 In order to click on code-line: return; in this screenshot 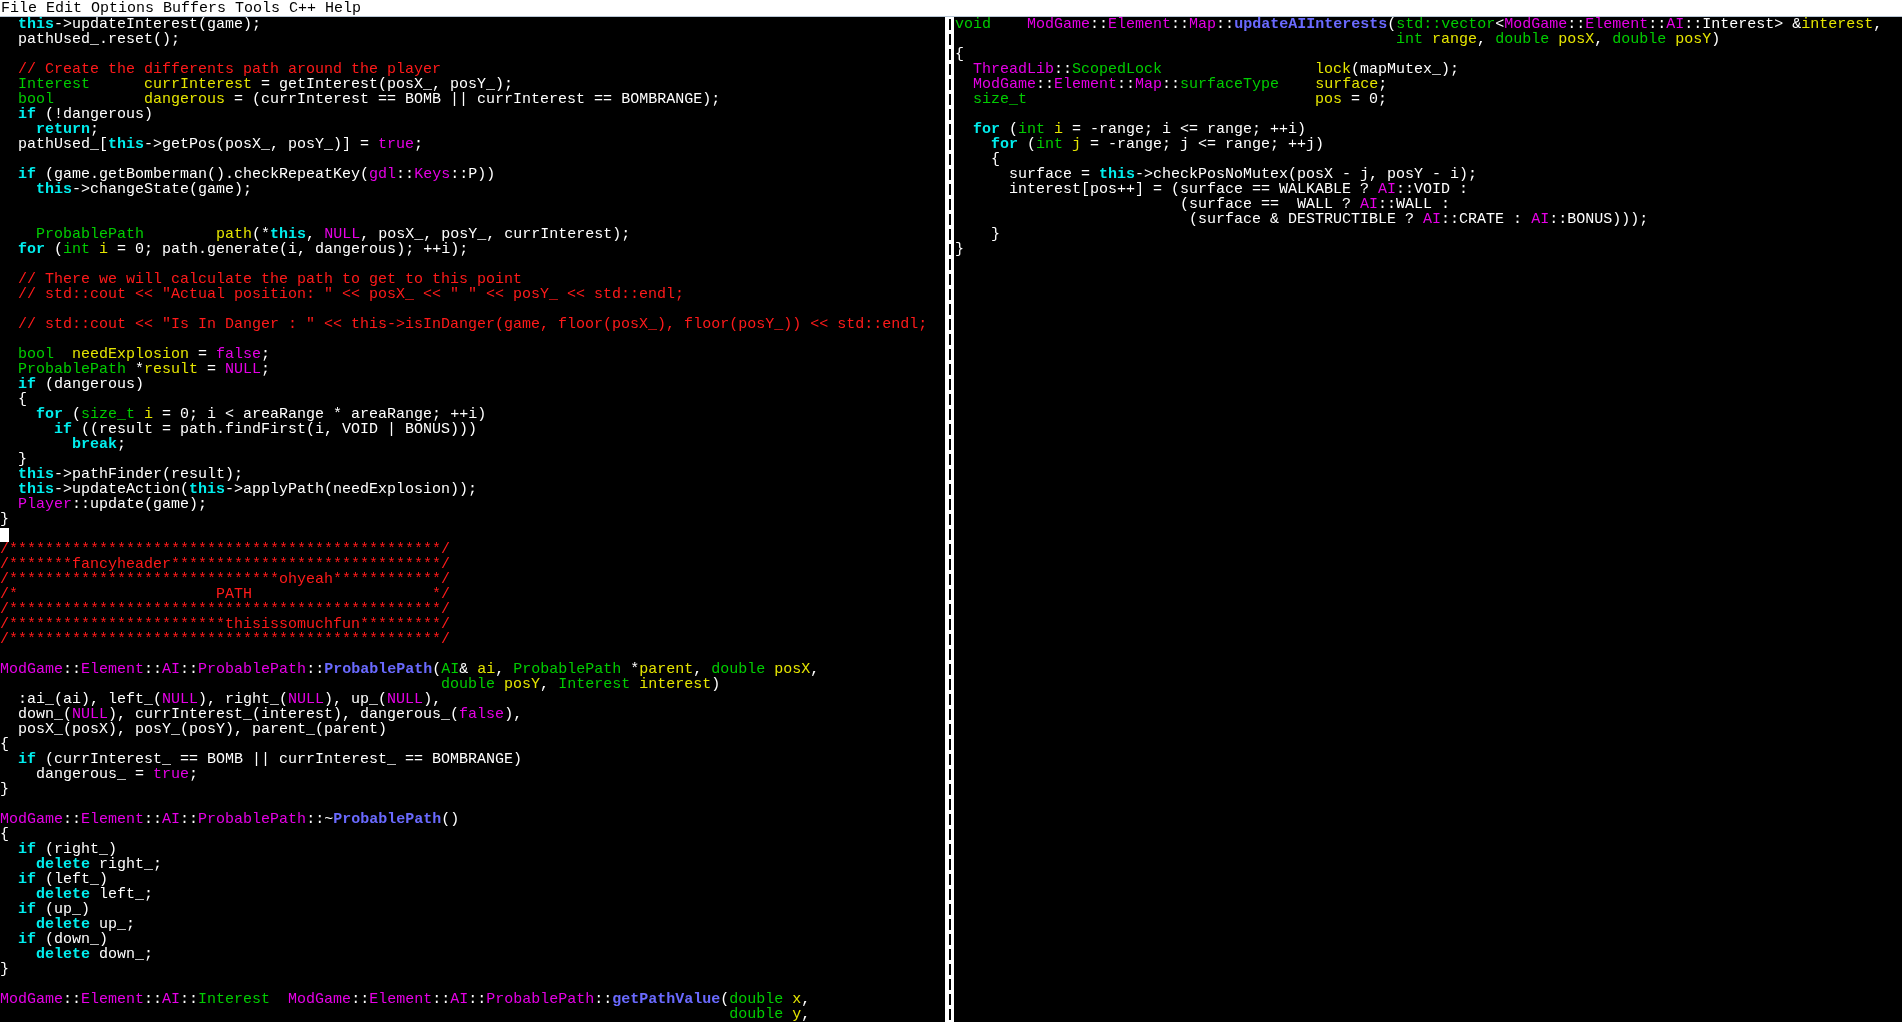, I will do `click(68, 129)`.